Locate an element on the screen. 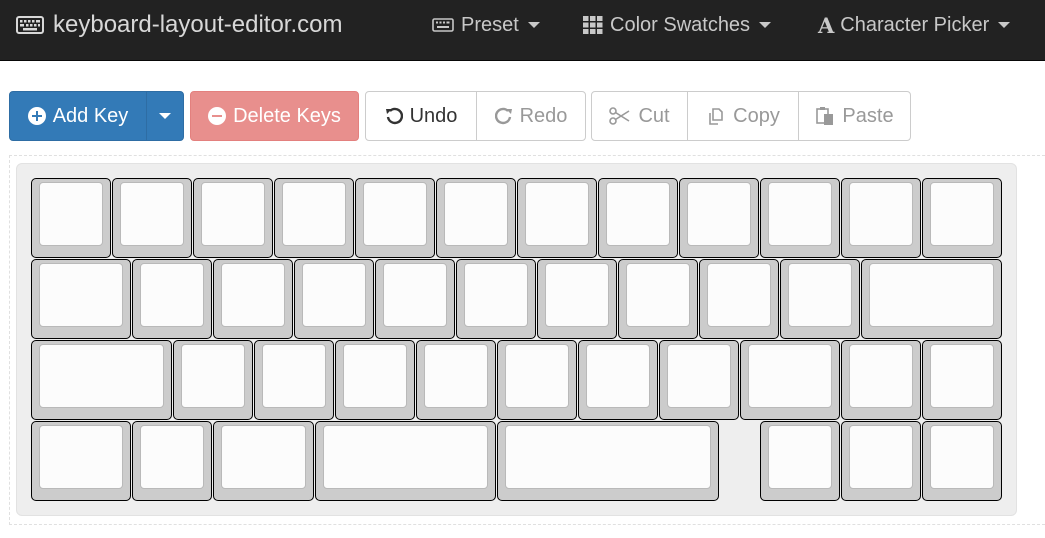 The image size is (1045, 538). copy-button: Copy is located at coordinates (743, 116).